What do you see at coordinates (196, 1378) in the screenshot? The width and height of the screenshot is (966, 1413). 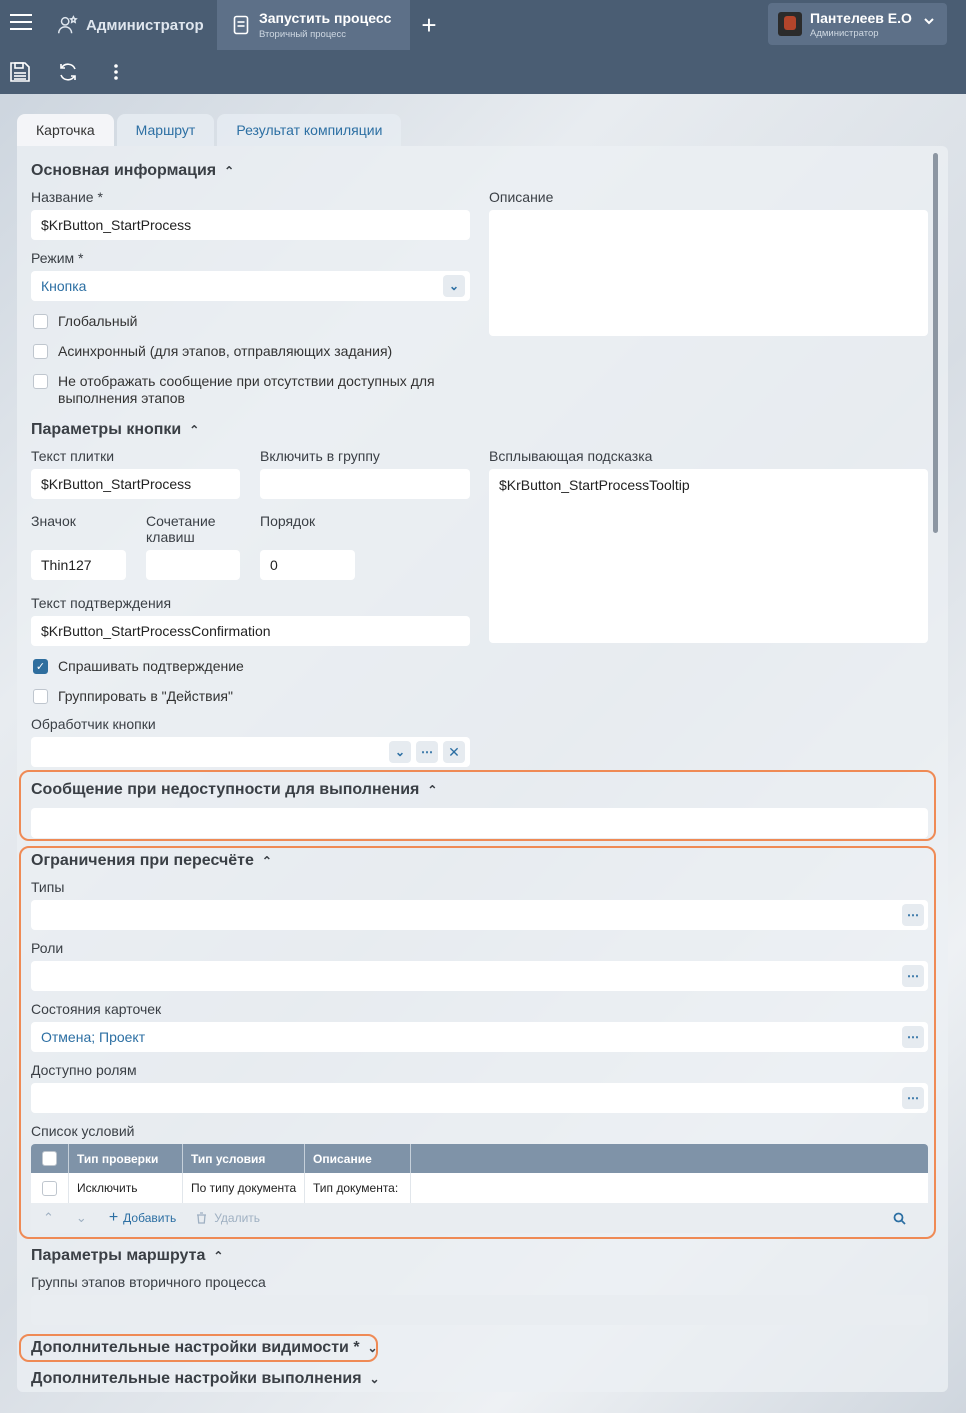 I see `section-extra-execution-title: Дополнительные настройки выполнения` at bounding box center [196, 1378].